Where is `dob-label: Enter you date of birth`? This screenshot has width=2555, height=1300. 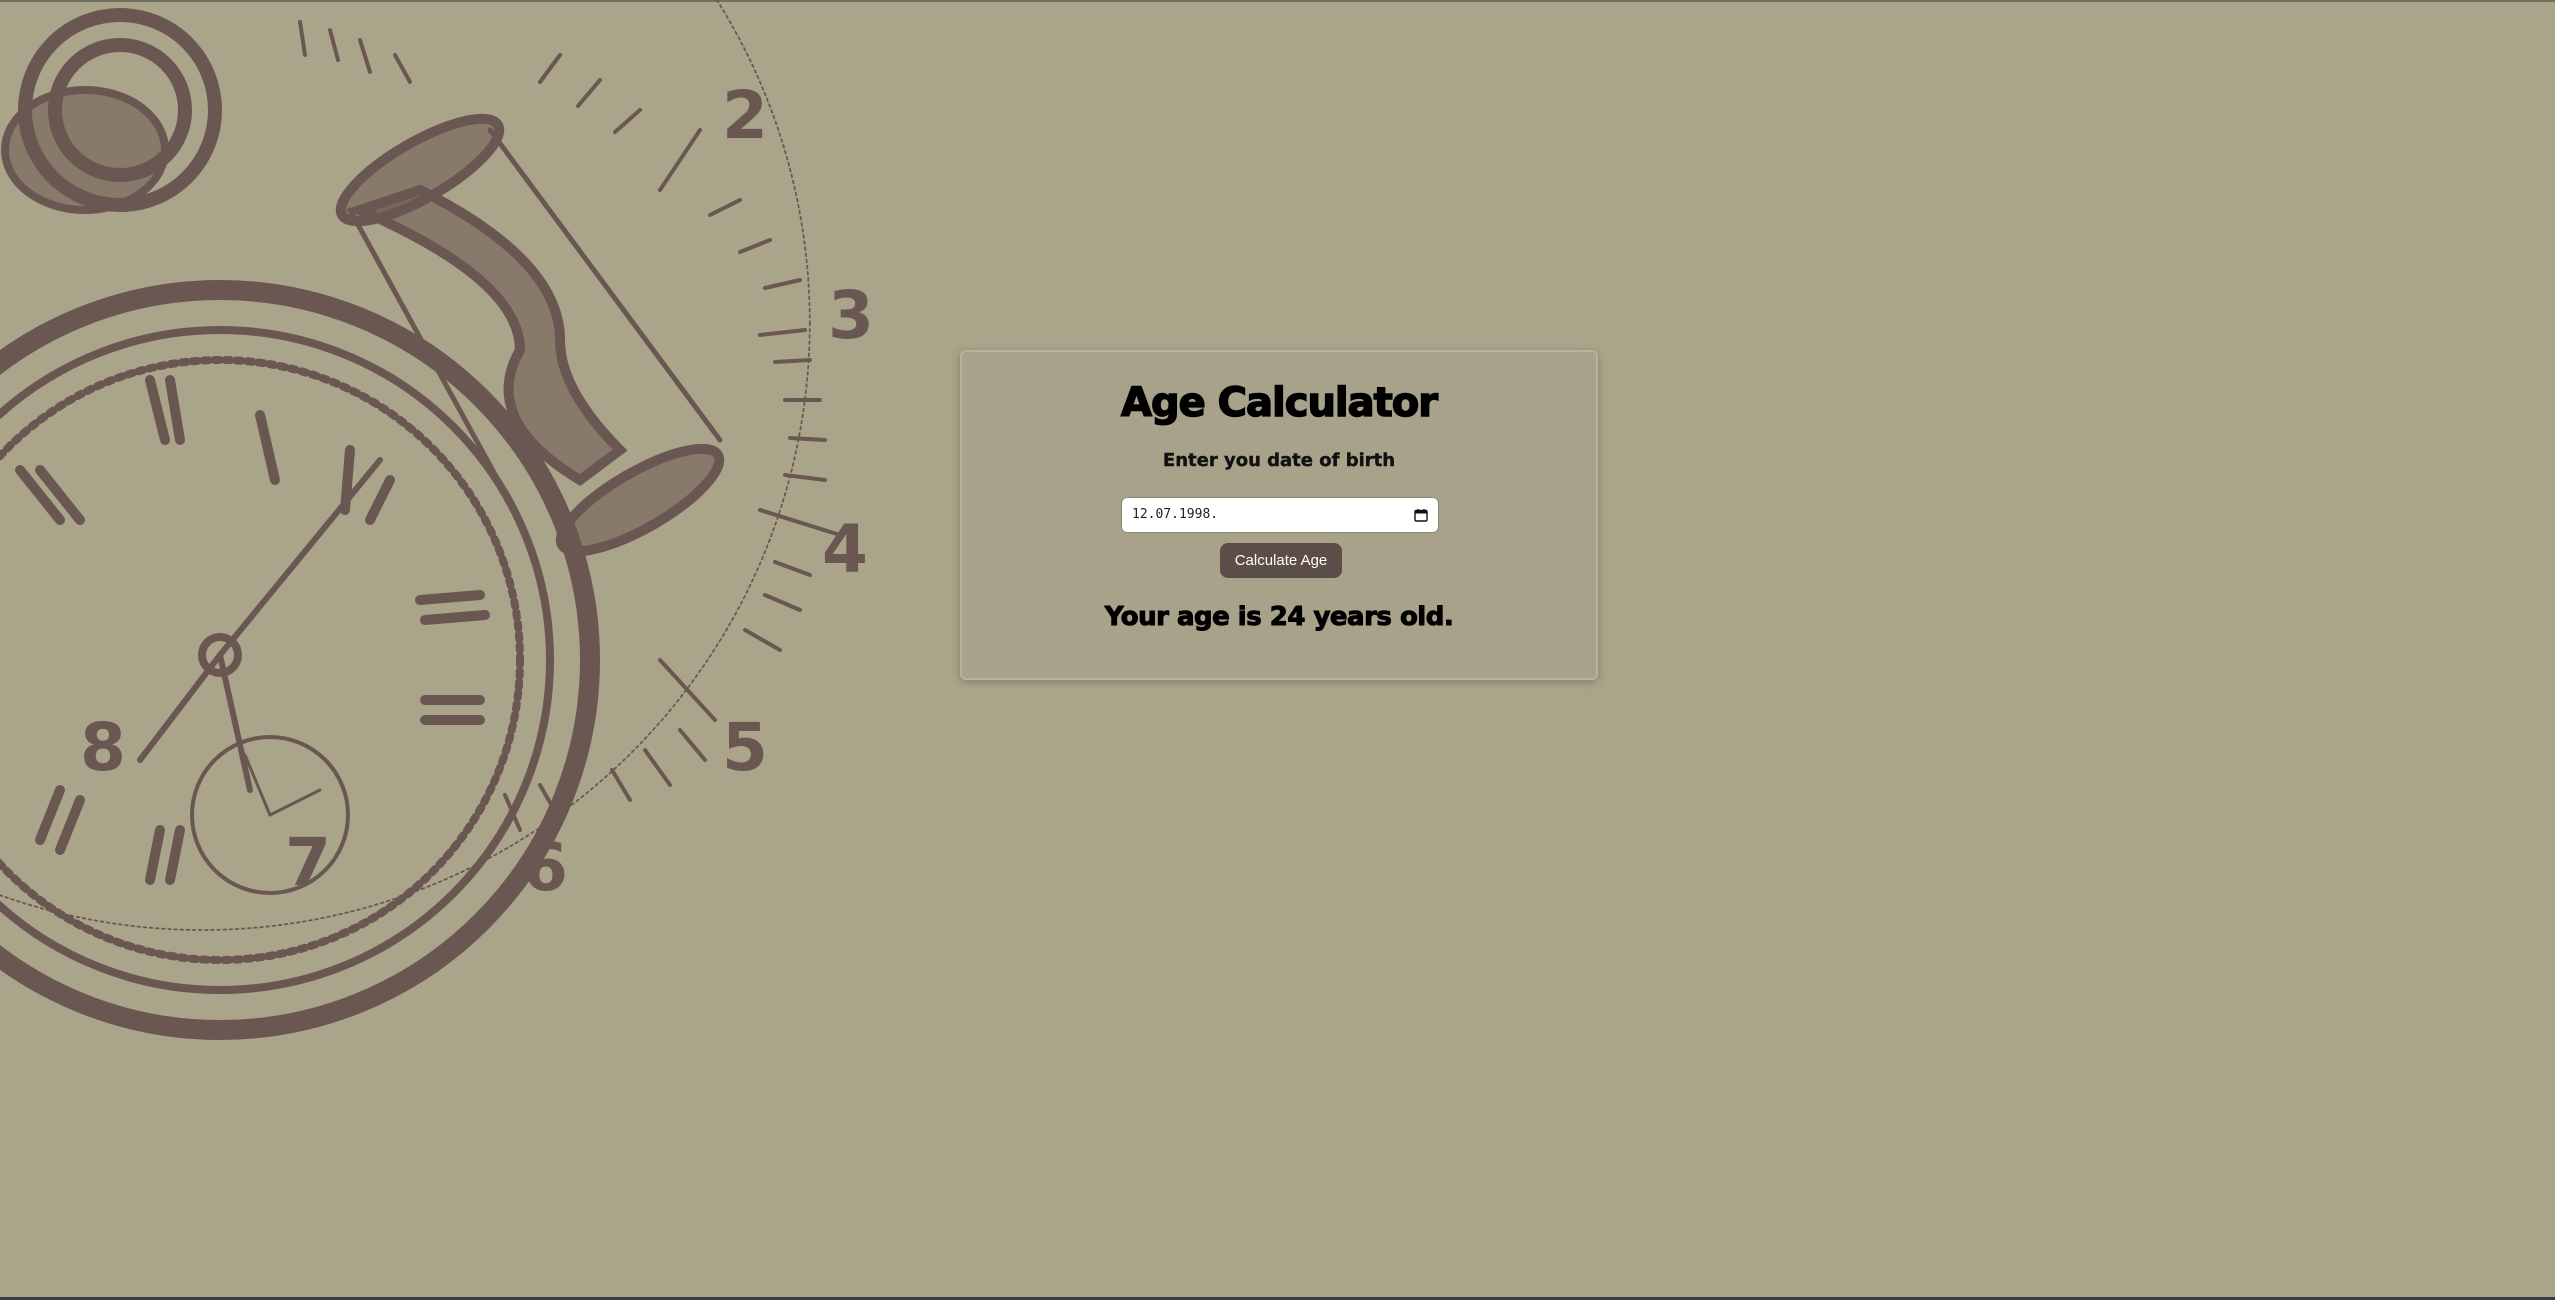 dob-label: Enter you date of birth is located at coordinates (1279, 460).